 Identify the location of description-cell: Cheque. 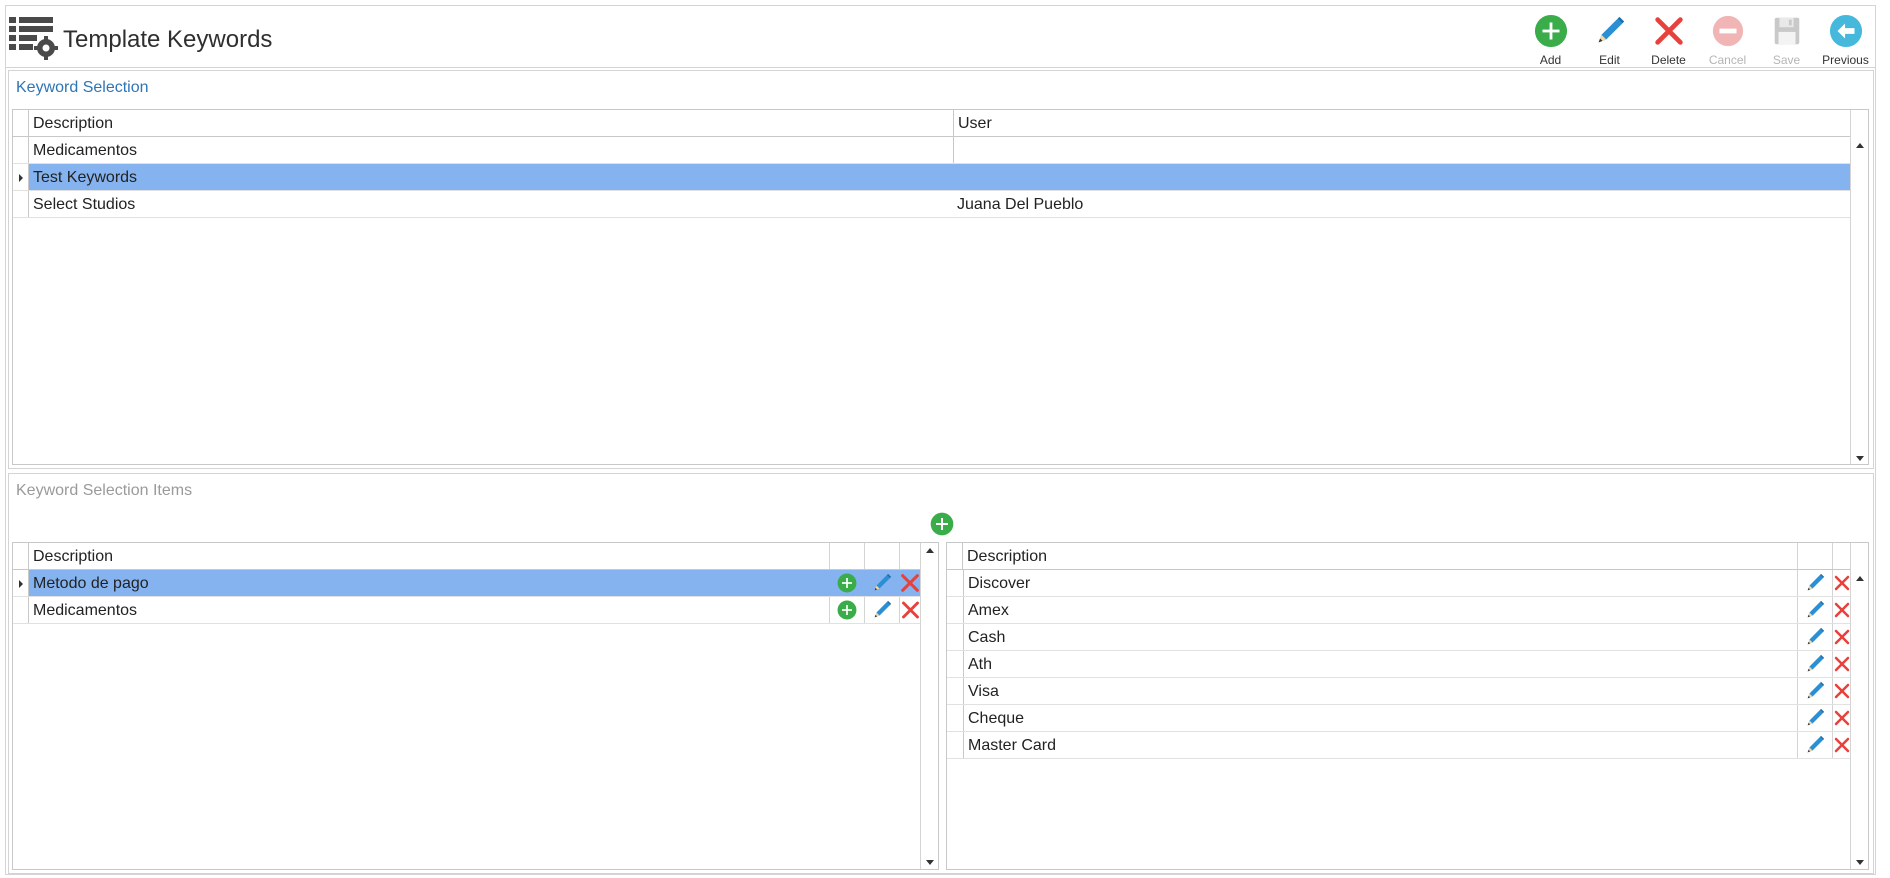
(1380, 718).